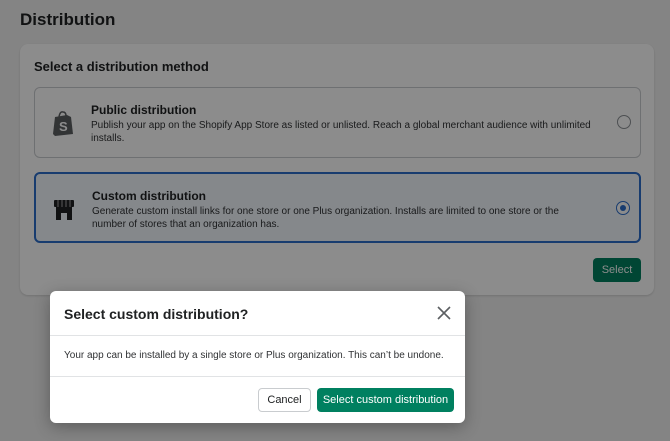  I want to click on close-icon, so click(444, 313).